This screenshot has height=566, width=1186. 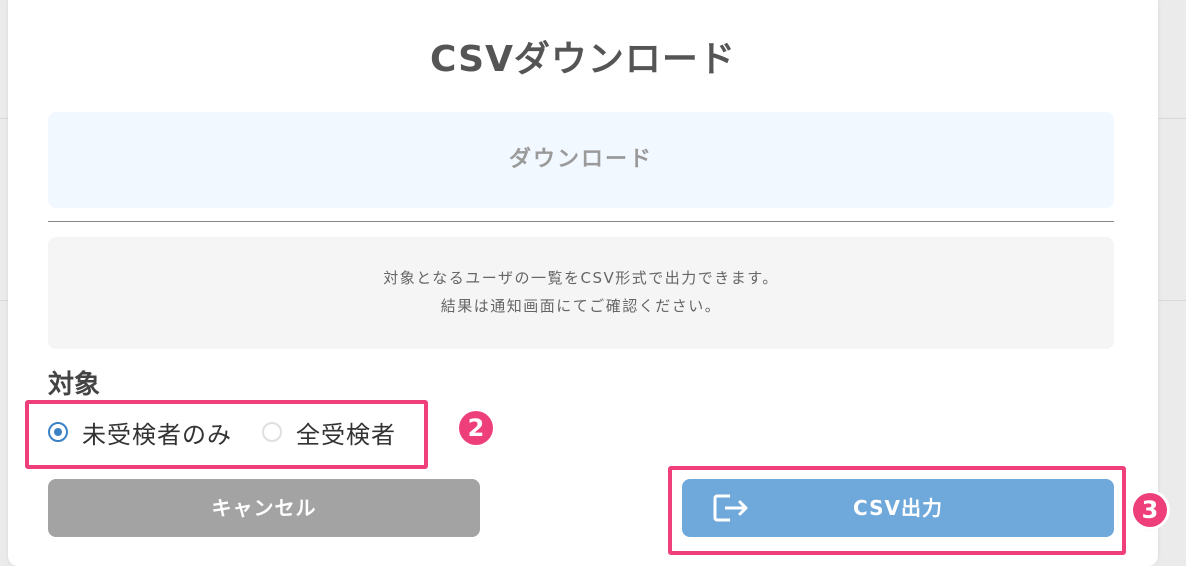 I want to click on annotation-box-radio, so click(x=226, y=434).